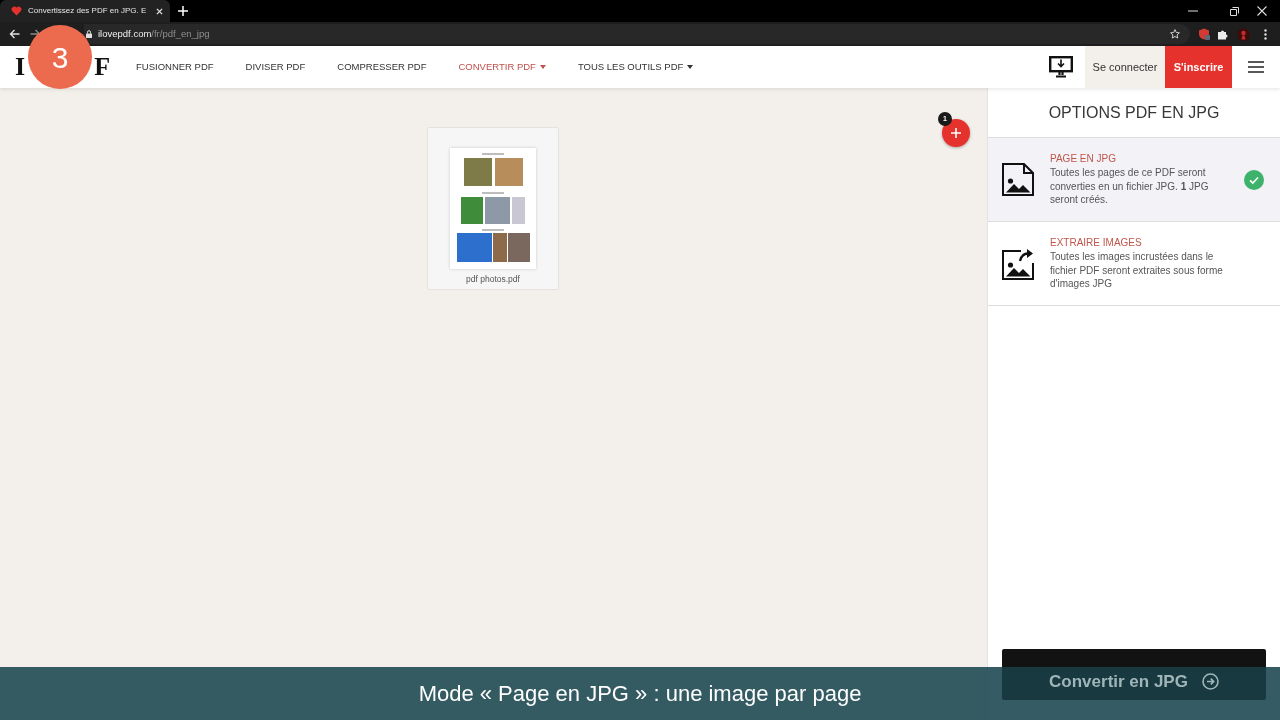  I want to click on option-title: EXTRAIRE IMAGES, so click(1096, 243).